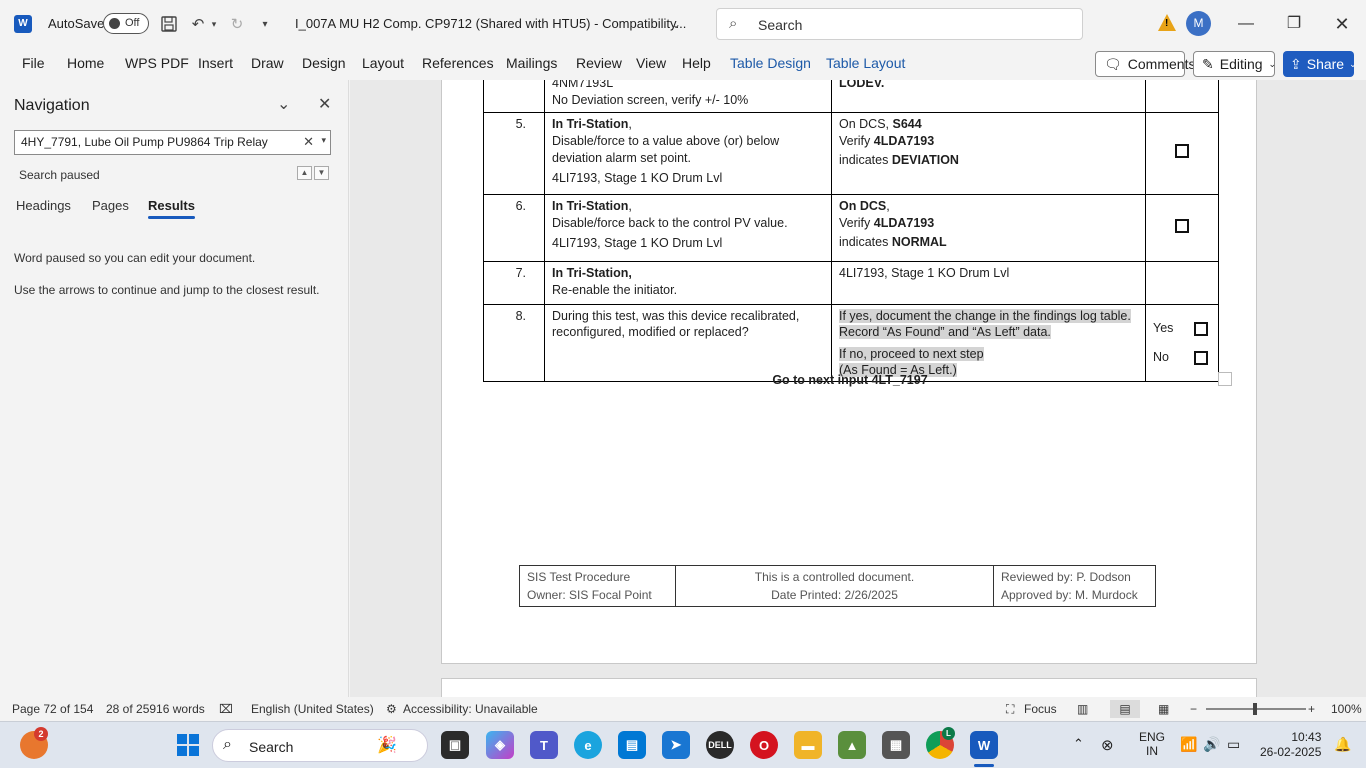  What do you see at coordinates (1040, 709) in the screenshot?
I see `focus-label: Focus` at bounding box center [1040, 709].